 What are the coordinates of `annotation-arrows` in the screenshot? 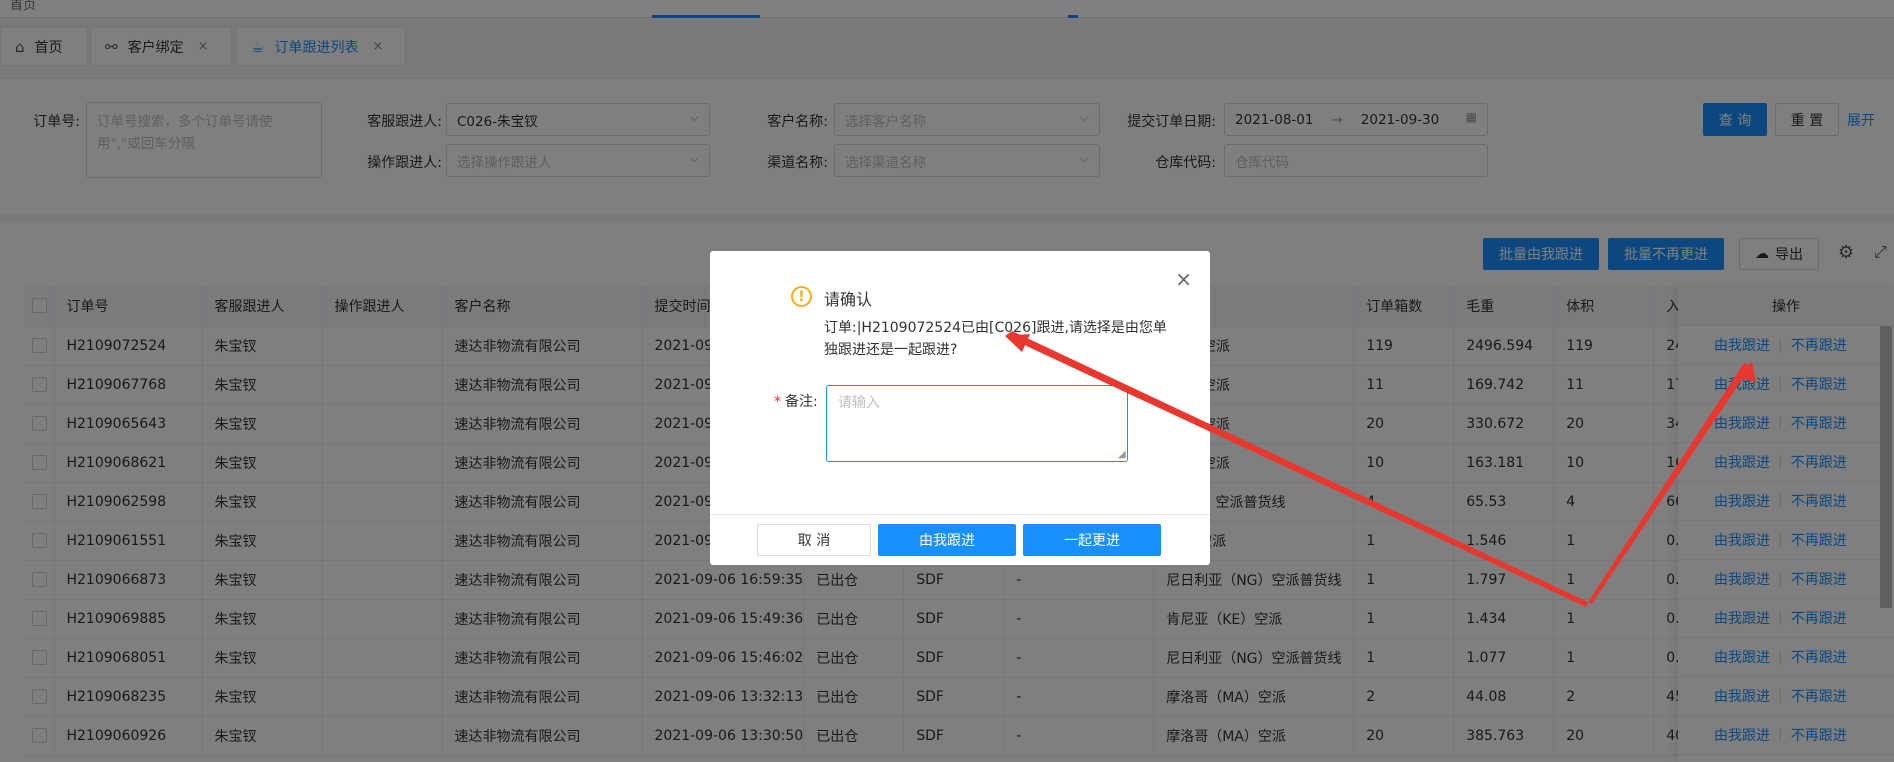 It's located at (1380, 469).